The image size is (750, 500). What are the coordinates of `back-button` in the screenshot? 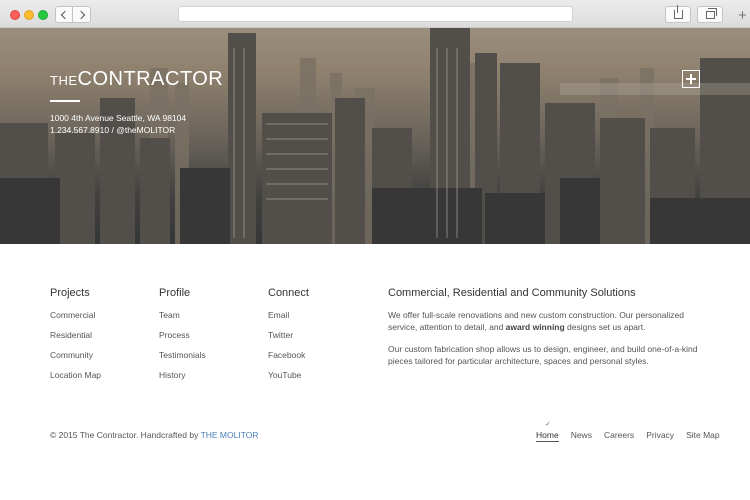 It's located at (64, 14).